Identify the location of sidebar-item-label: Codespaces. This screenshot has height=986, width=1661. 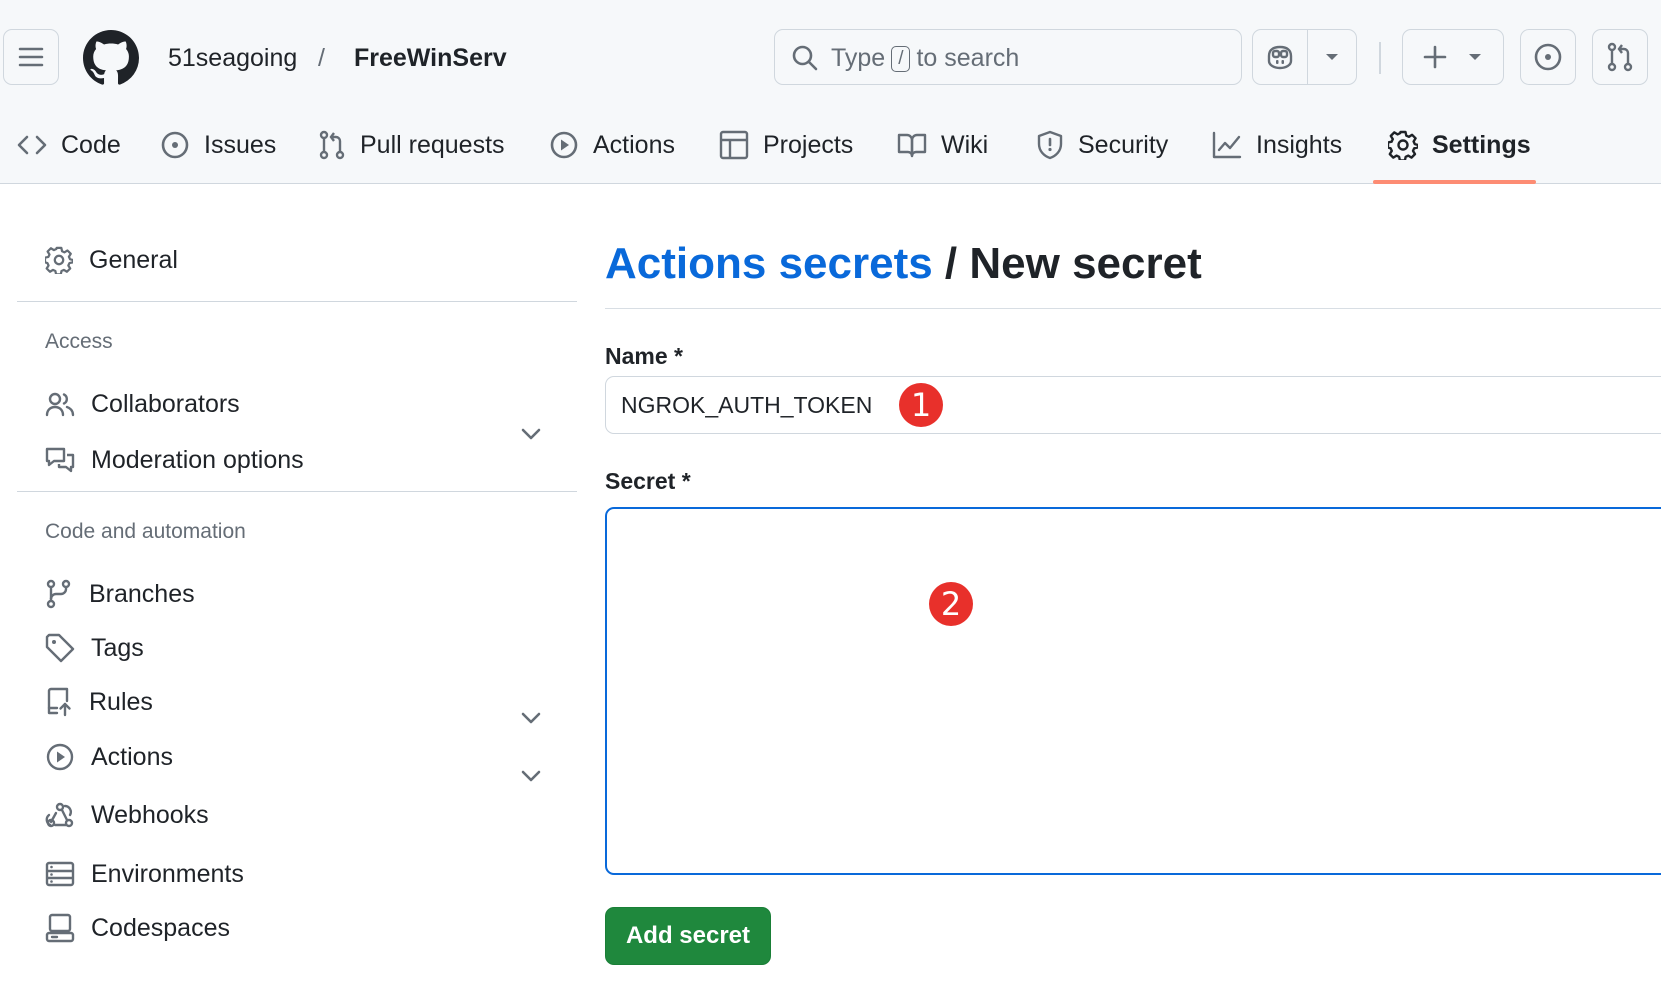
(160, 927).